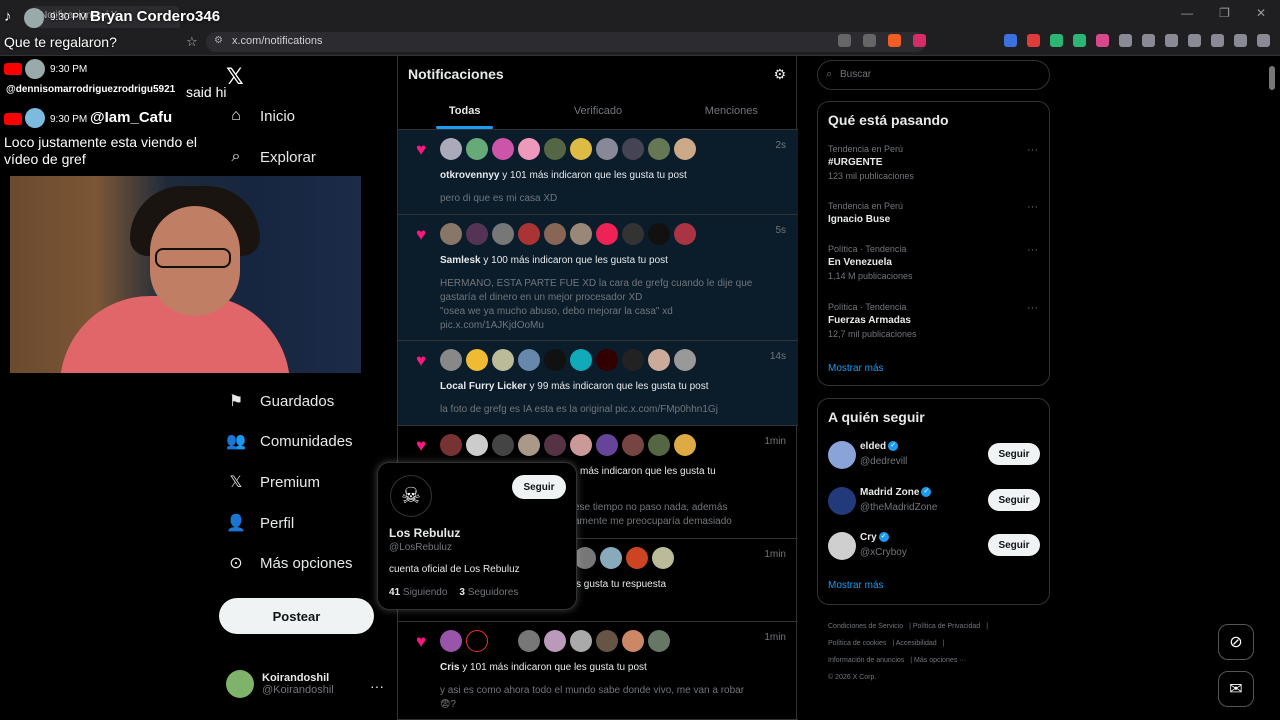 Image resolution: width=1280 pixels, height=720 pixels. What do you see at coordinates (488, 592) in the screenshot?
I see `followers-stat: 3 Seguidores` at bounding box center [488, 592].